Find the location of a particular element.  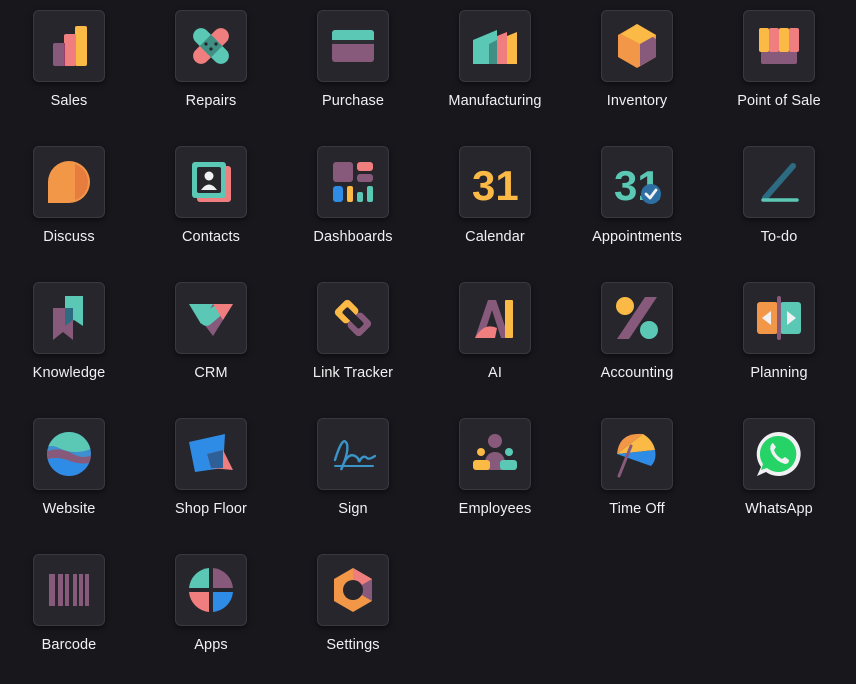

app-label: Website is located at coordinates (69, 509).